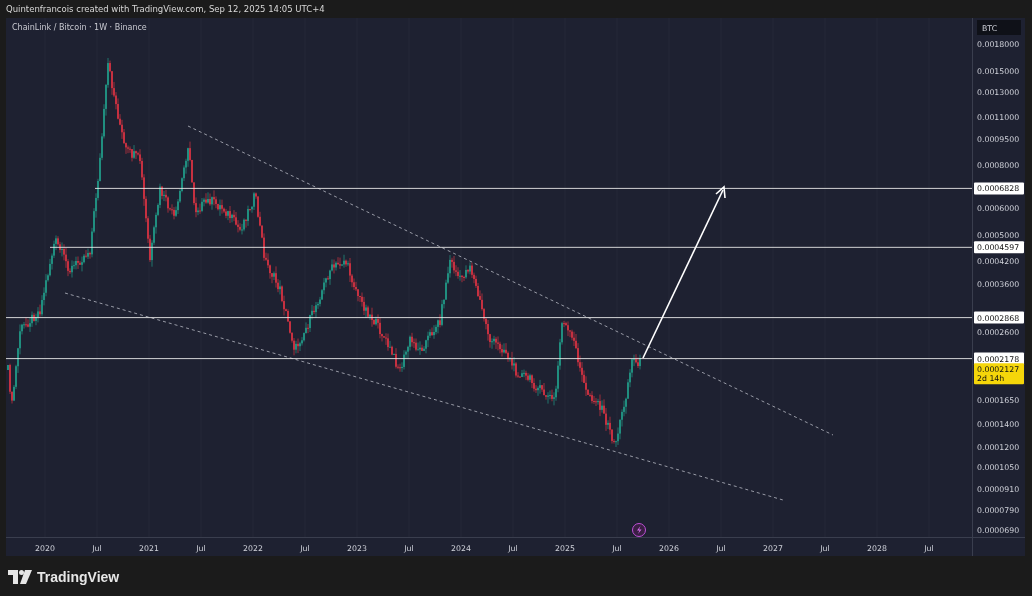  What do you see at coordinates (165, 9) in the screenshot?
I see `attribution-text: Quintenfrancois created with TradingView.com, Sep 12, 2025 14:05 UTC+4` at bounding box center [165, 9].